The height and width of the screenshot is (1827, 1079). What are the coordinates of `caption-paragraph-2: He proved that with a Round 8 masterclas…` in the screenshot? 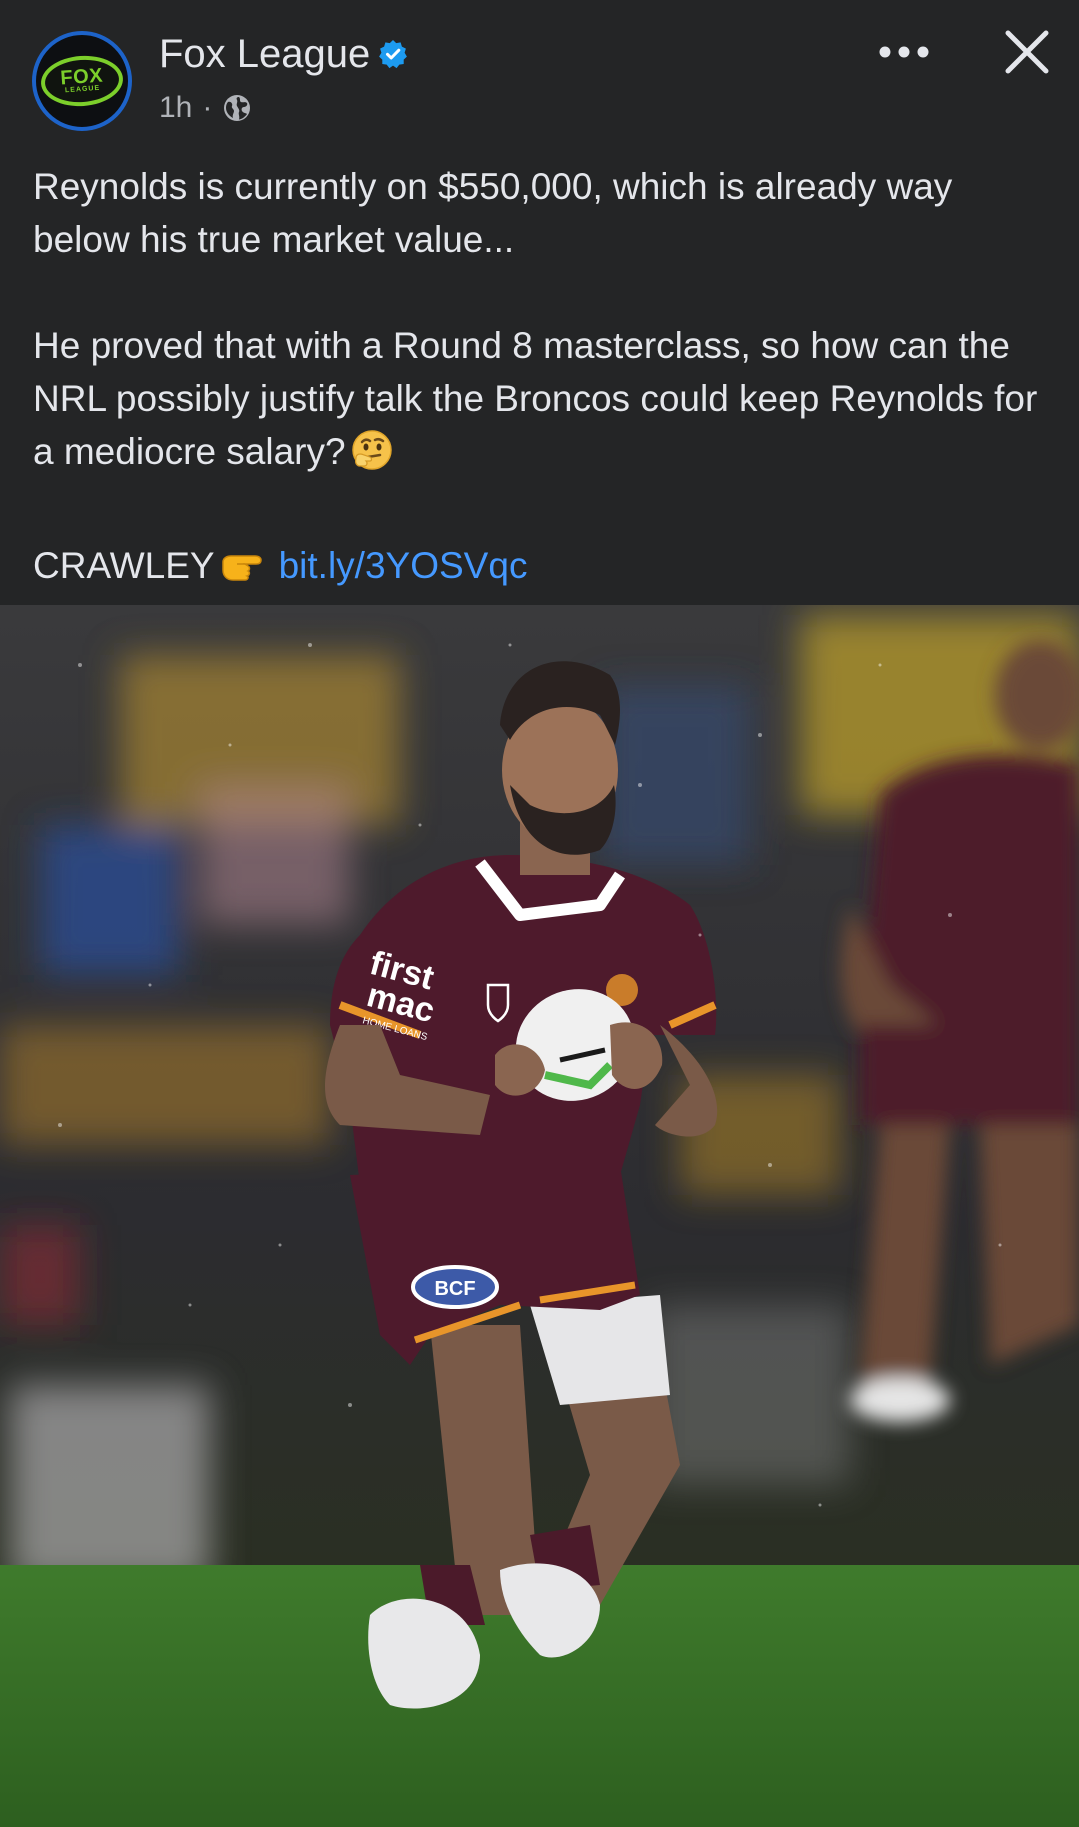 It's located at (543, 402).